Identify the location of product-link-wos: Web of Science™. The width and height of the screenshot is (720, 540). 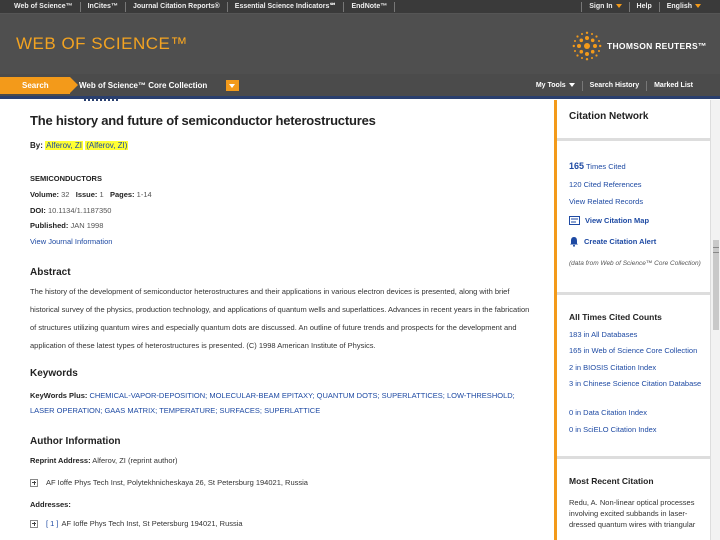
(40, 6).